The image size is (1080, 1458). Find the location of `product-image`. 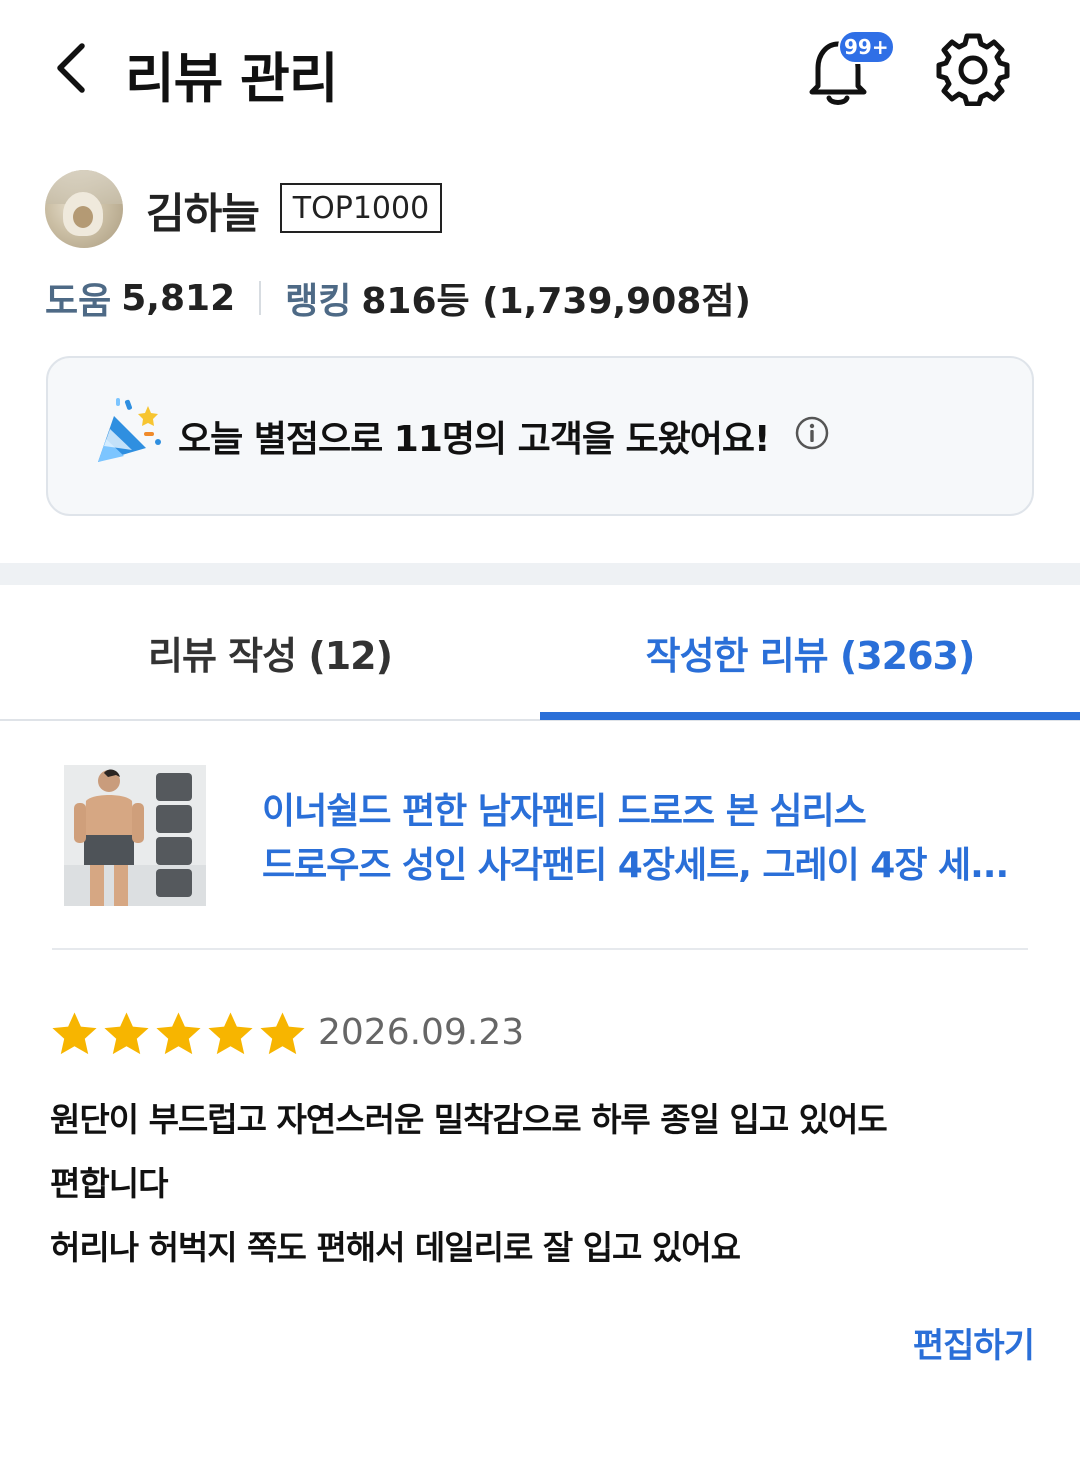

product-image is located at coordinates (135, 835).